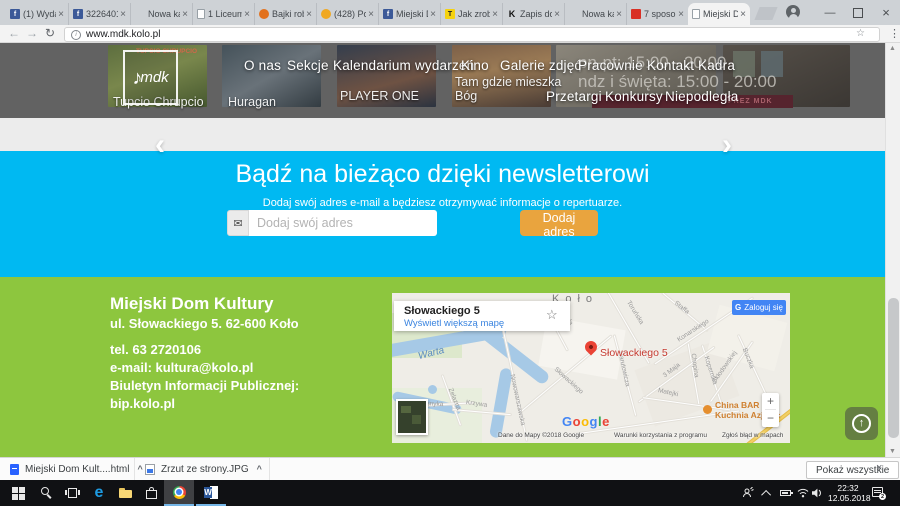 This screenshot has height=506, width=900. What do you see at coordinates (205, 469) in the screenshot?
I see `download-filename: Zrzut ze strony.JPG` at bounding box center [205, 469].